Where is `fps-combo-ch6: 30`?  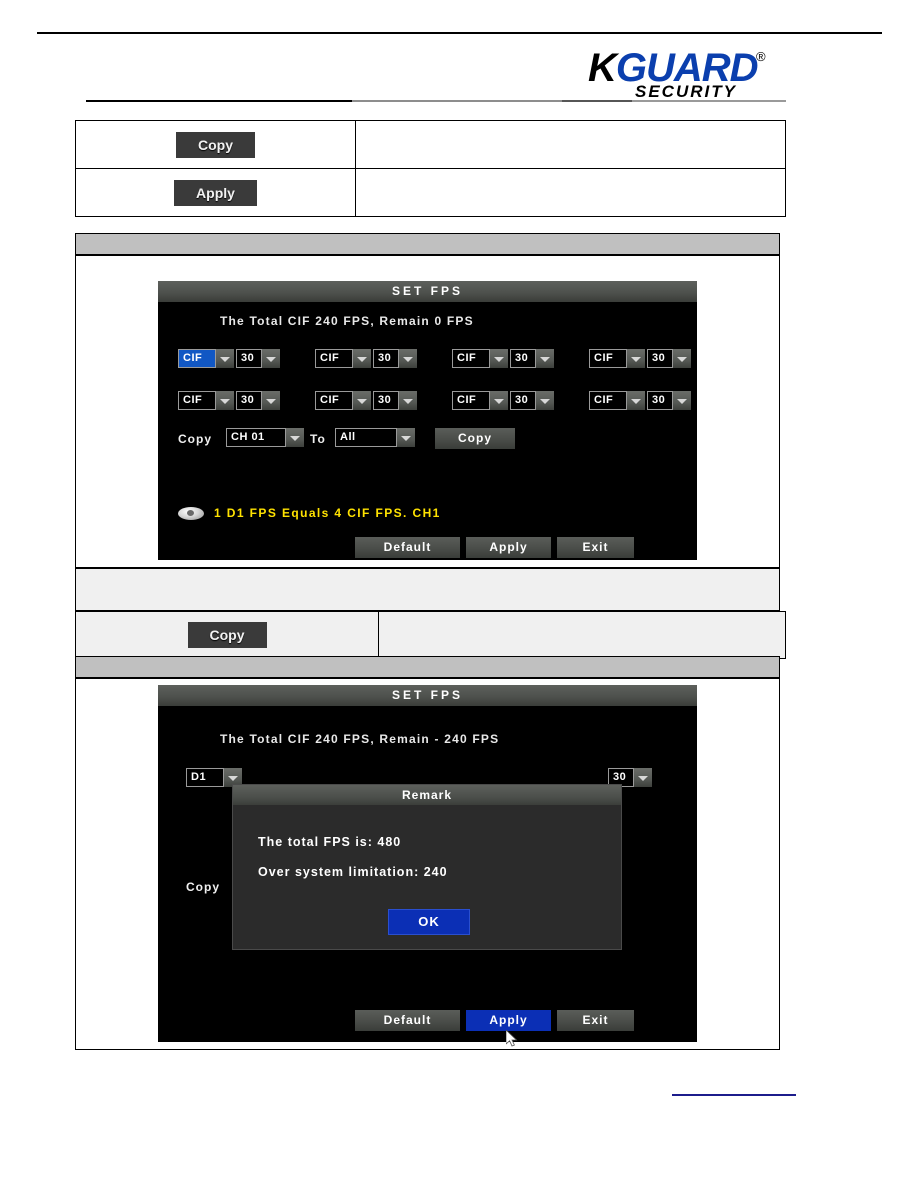 fps-combo-ch6: 30 is located at coordinates (395, 400).